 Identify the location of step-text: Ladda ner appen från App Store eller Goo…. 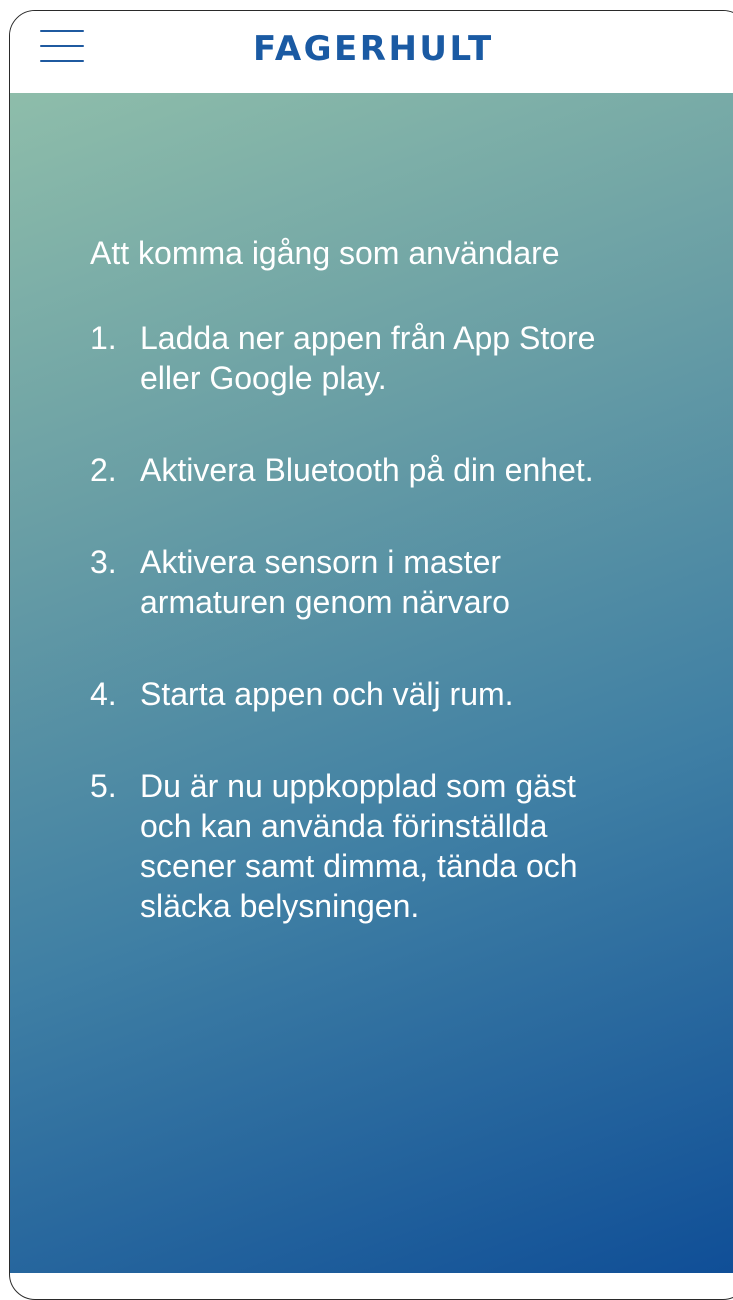
(368, 358).